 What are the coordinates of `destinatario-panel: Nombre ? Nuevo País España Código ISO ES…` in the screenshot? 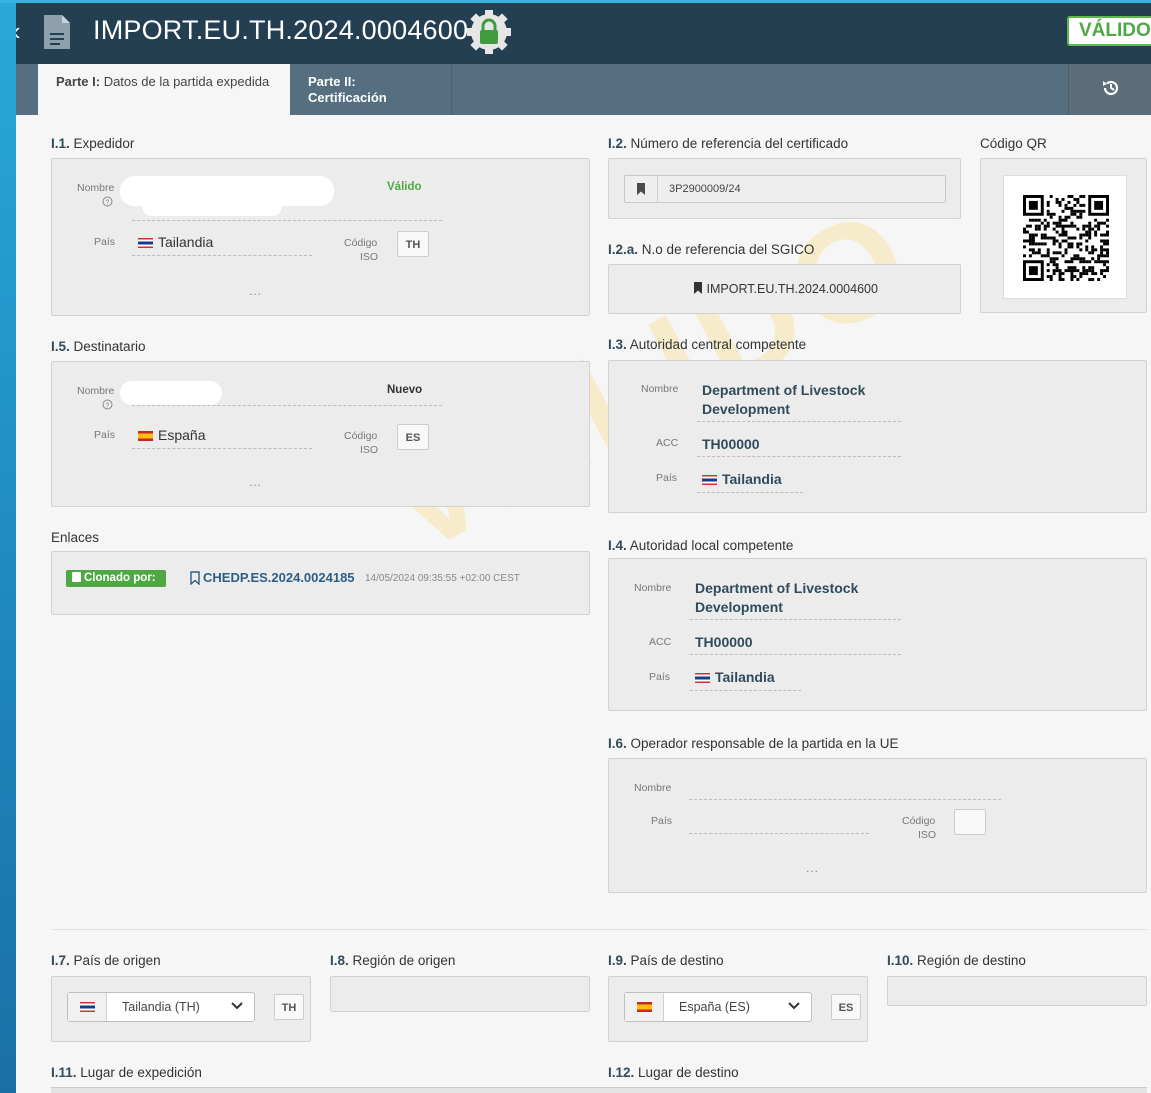 It's located at (320, 434).